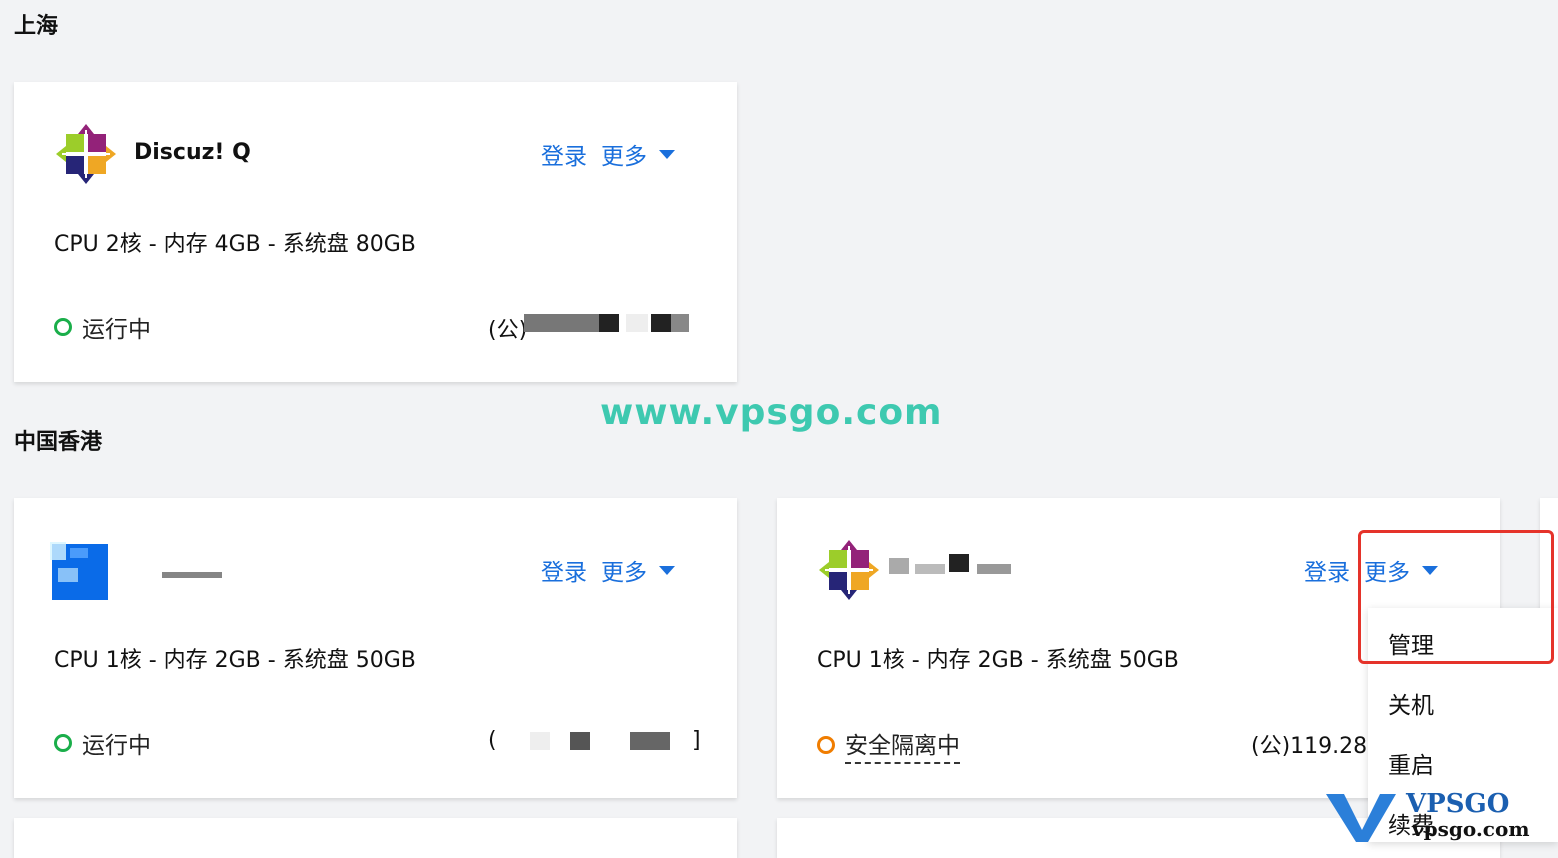 This screenshot has height=858, width=1558. Describe the element at coordinates (1411, 763) in the screenshot. I see `menu-item-restart: 重启` at that location.